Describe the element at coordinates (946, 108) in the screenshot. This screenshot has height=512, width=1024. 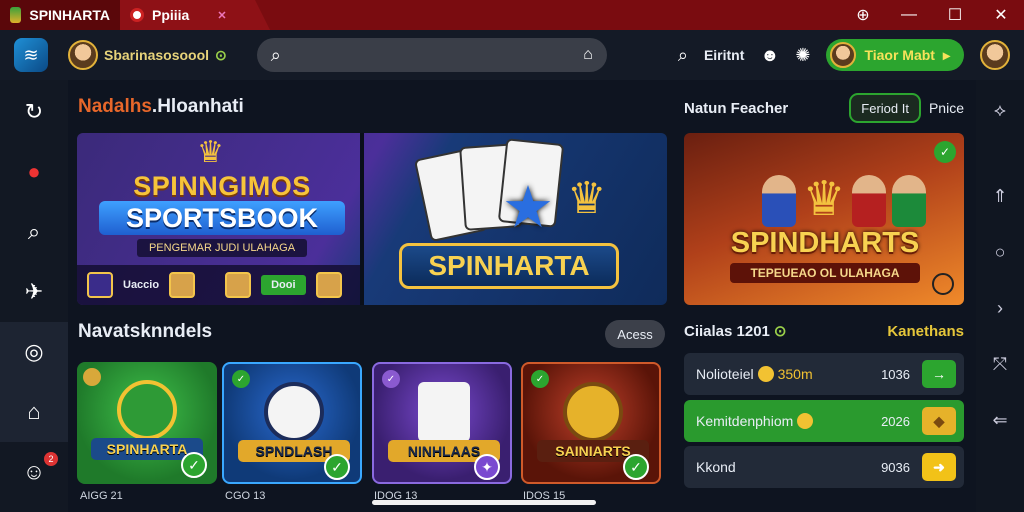
I see `price-label: Pnice` at that location.